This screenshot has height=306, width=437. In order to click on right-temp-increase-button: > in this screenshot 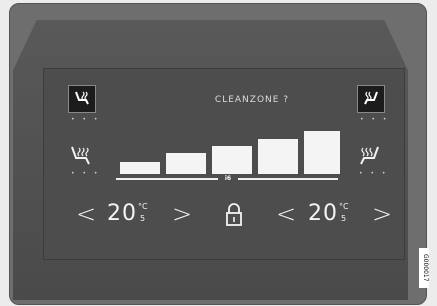, I will do `click(382, 214)`.